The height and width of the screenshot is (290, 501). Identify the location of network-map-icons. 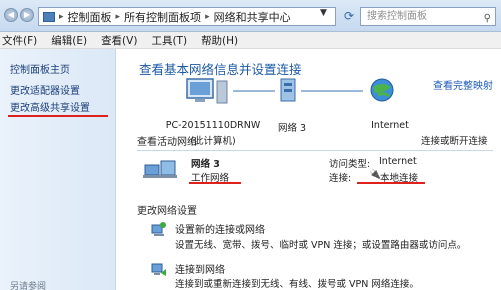
(290, 91).